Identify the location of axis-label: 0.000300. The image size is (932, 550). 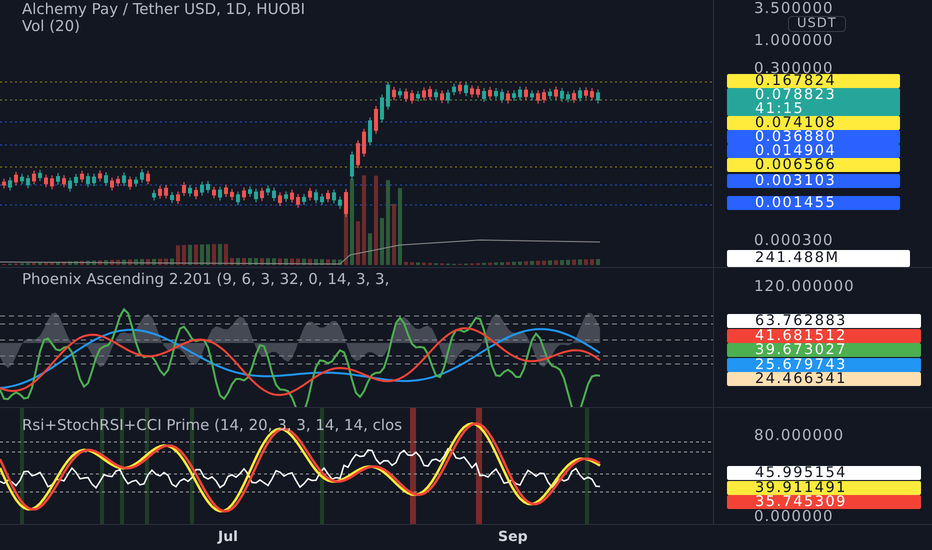
(794, 240).